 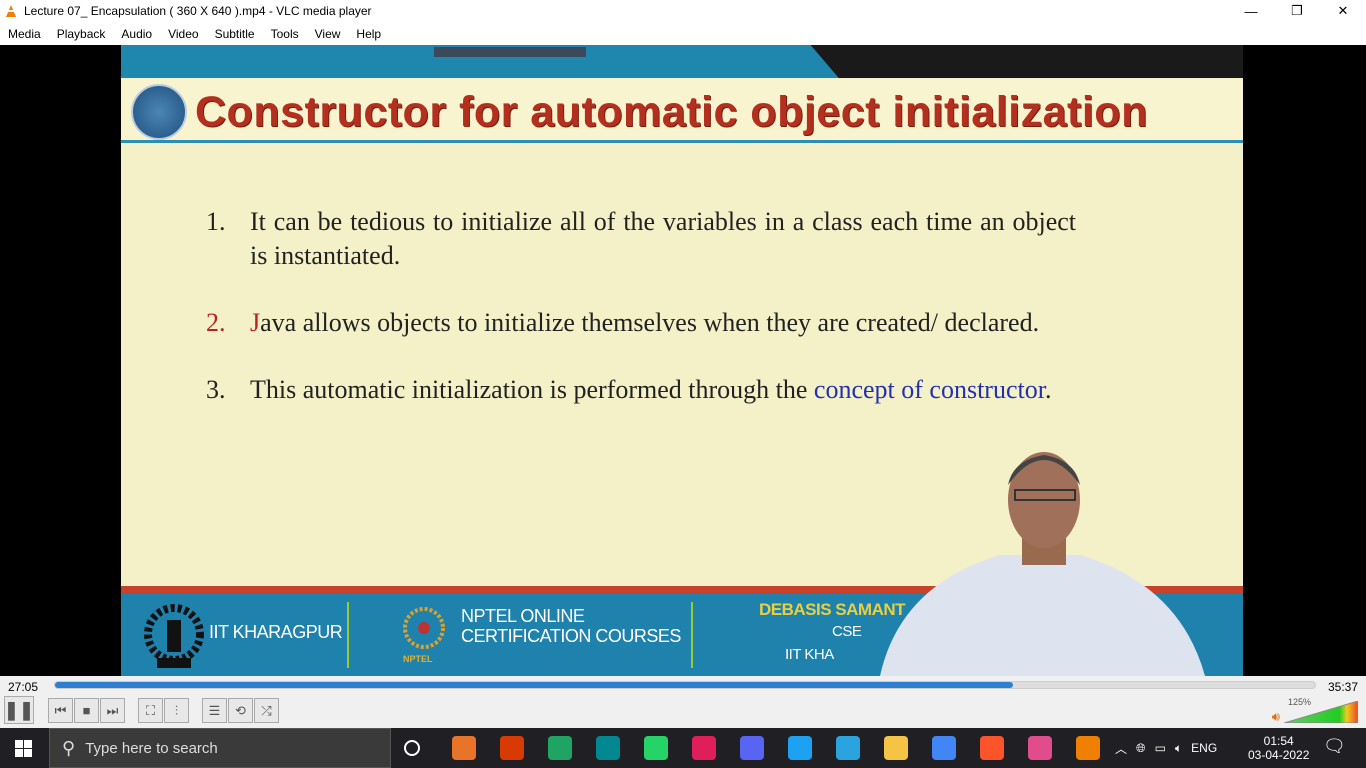 I want to click on network-icon: 🌐︎, so click(x=1141, y=748).